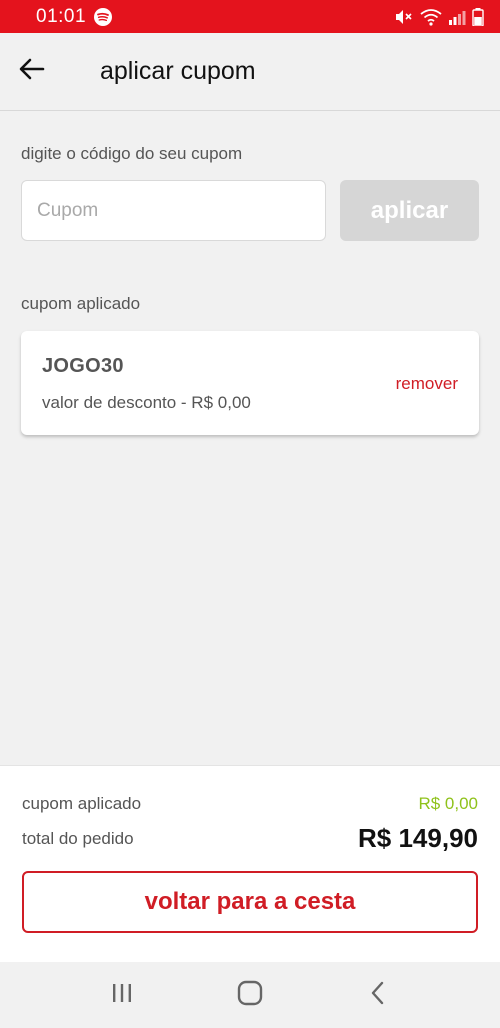 Image resolution: width=500 pixels, height=1028 pixels. What do you see at coordinates (250, 16) in the screenshot?
I see `status-bar: 01:01` at bounding box center [250, 16].